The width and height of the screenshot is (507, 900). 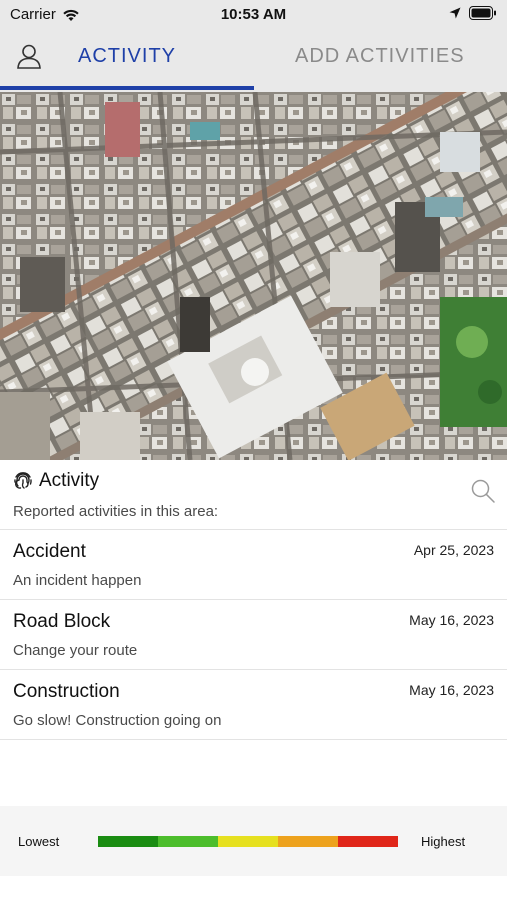 I want to click on activity-title: Accident, so click(x=49, y=551).